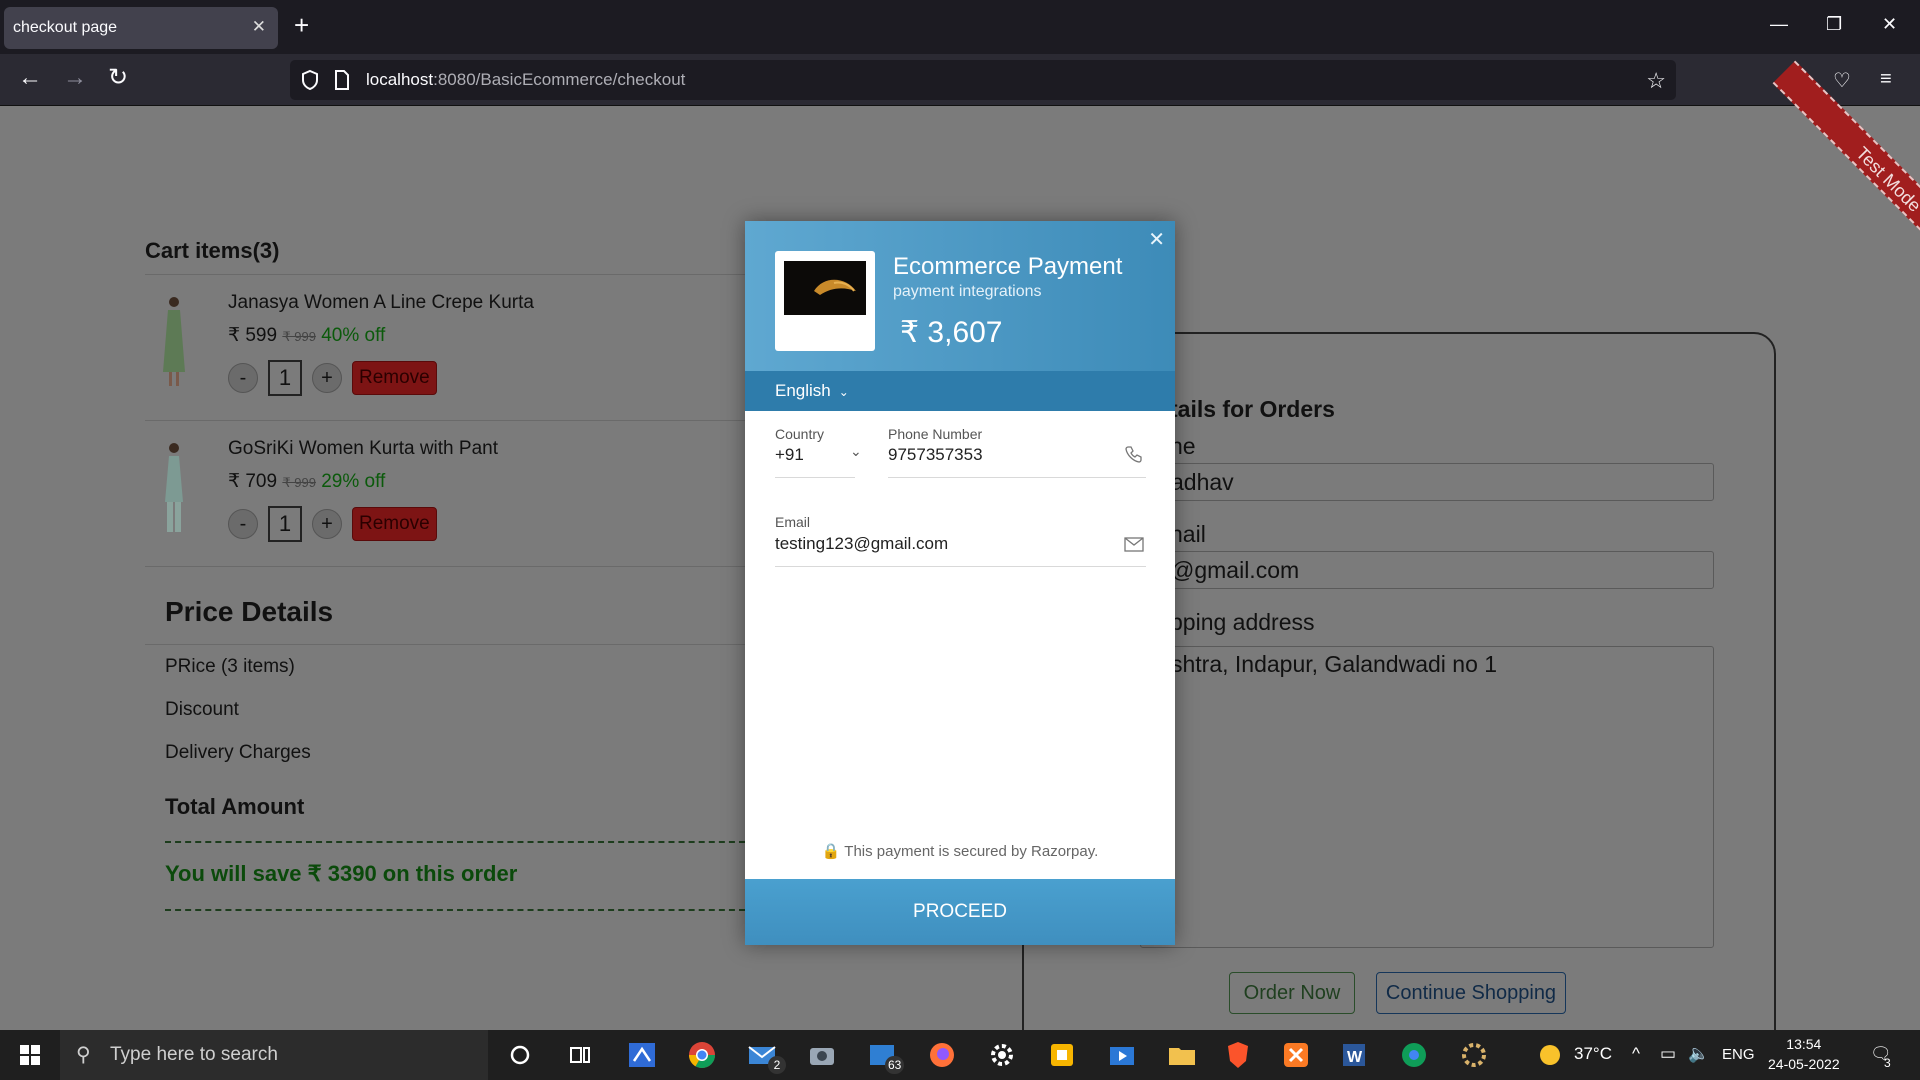 This screenshot has height=1080, width=1920. I want to click on settings-icon, so click(1002, 1055).